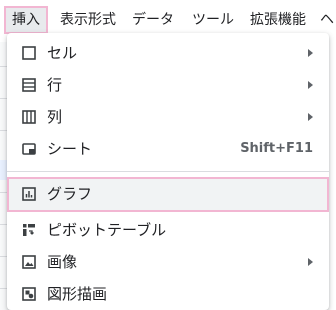 The height and width of the screenshot is (310, 336). What do you see at coordinates (168, 117) in the screenshot?
I see `menu-item-column: 列` at bounding box center [168, 117].